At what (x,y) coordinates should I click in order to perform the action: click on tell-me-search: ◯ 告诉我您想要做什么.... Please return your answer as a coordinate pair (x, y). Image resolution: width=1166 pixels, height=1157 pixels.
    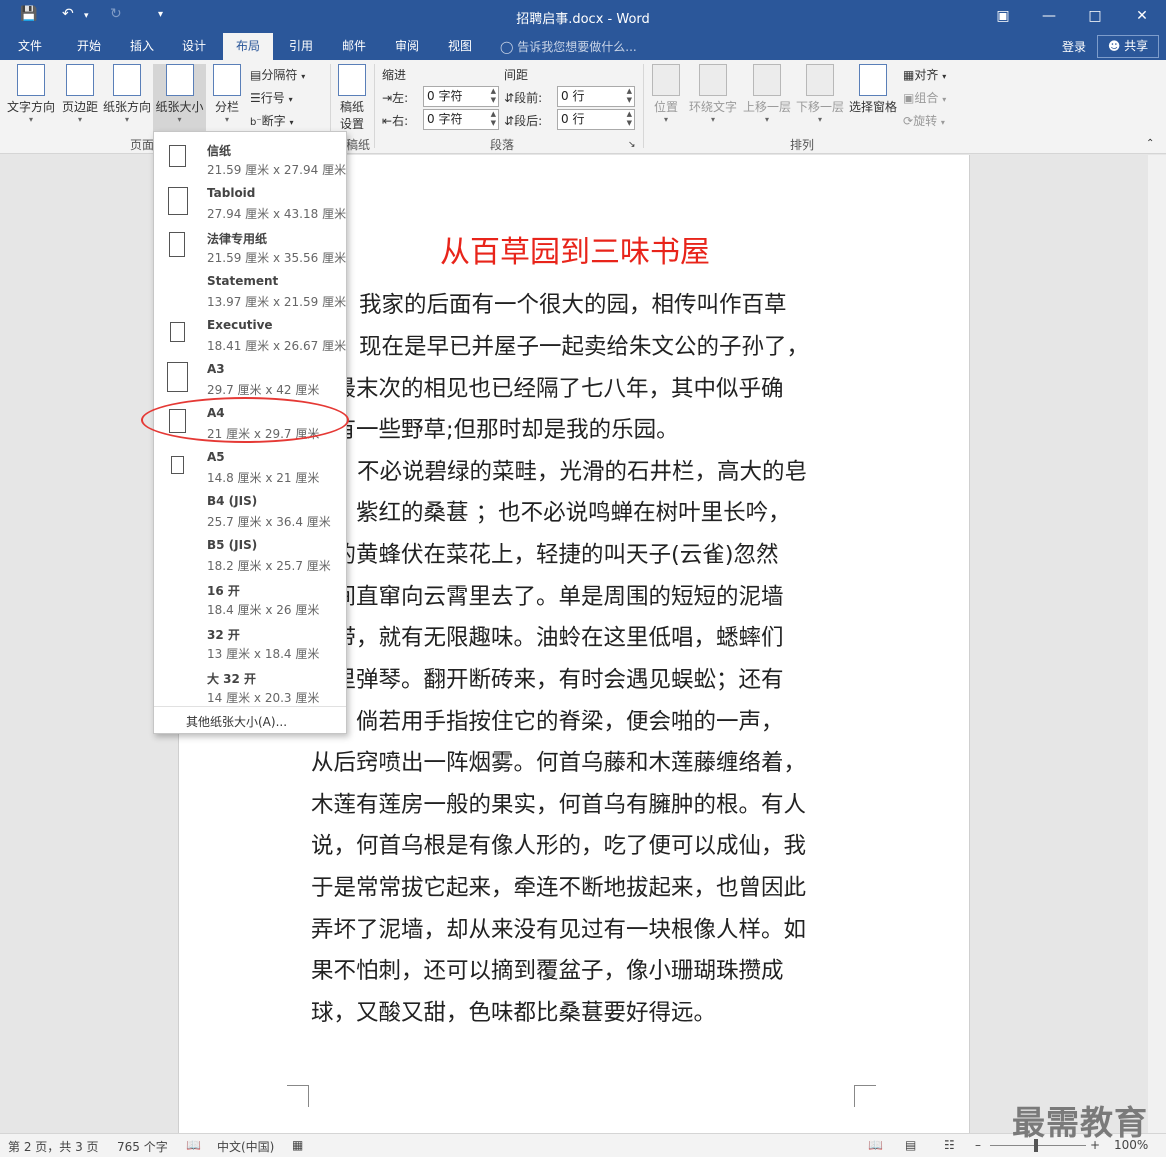
    Looking at the image, I should click on (568, 46).